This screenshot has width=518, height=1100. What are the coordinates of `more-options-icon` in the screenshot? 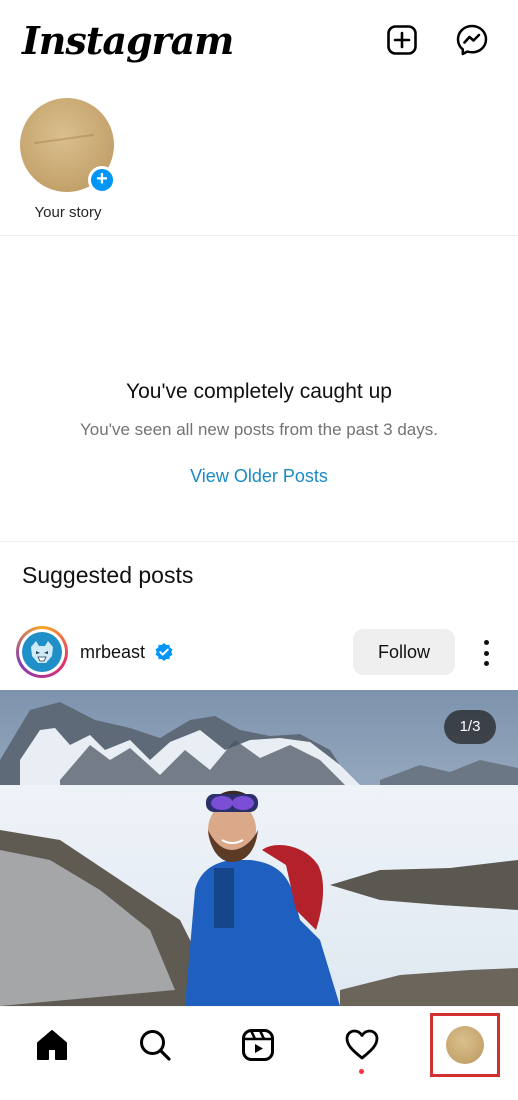 It's located at (486, 653).